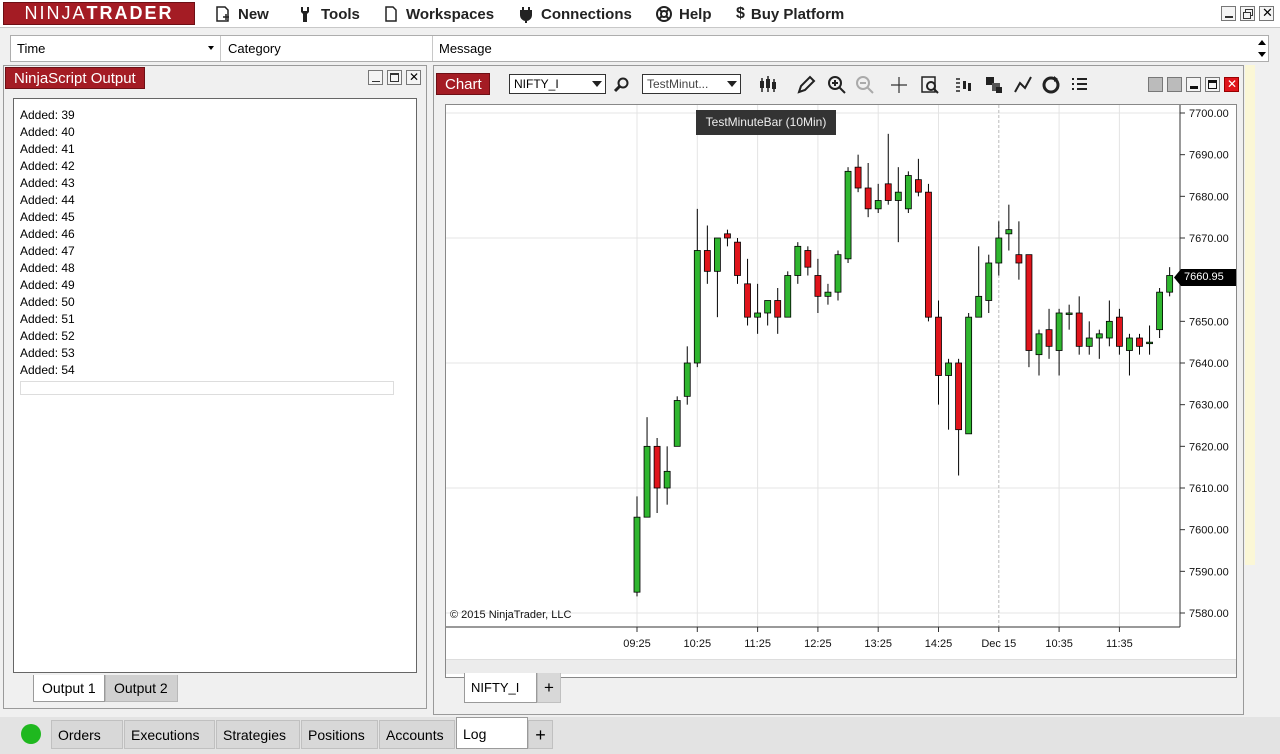  I want to click on price-tick-label: 7670.00, so click(1209, 239).